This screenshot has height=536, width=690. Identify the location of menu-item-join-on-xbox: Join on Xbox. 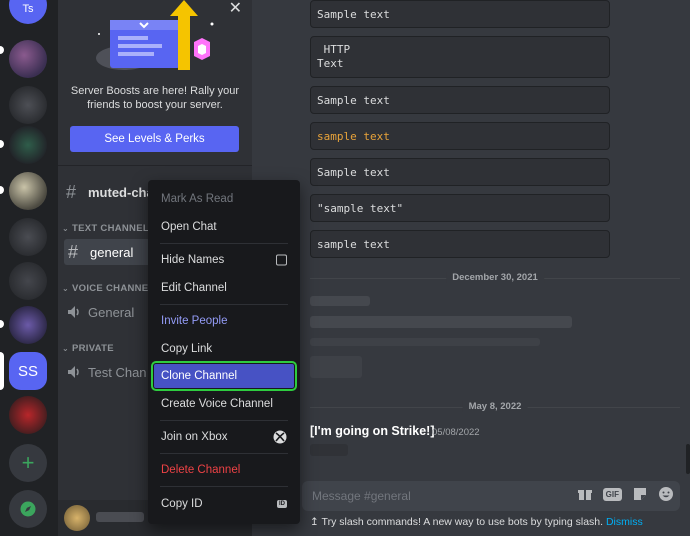
(224, 437).